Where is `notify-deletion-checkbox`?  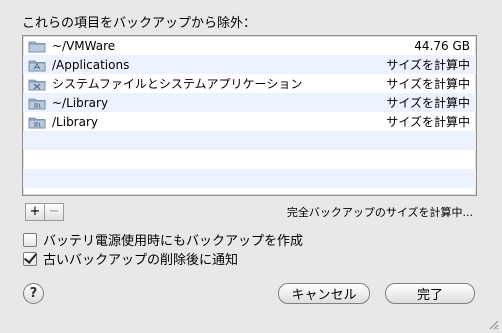
notify-deletion-checkbox is located at coordinates (30, 258).